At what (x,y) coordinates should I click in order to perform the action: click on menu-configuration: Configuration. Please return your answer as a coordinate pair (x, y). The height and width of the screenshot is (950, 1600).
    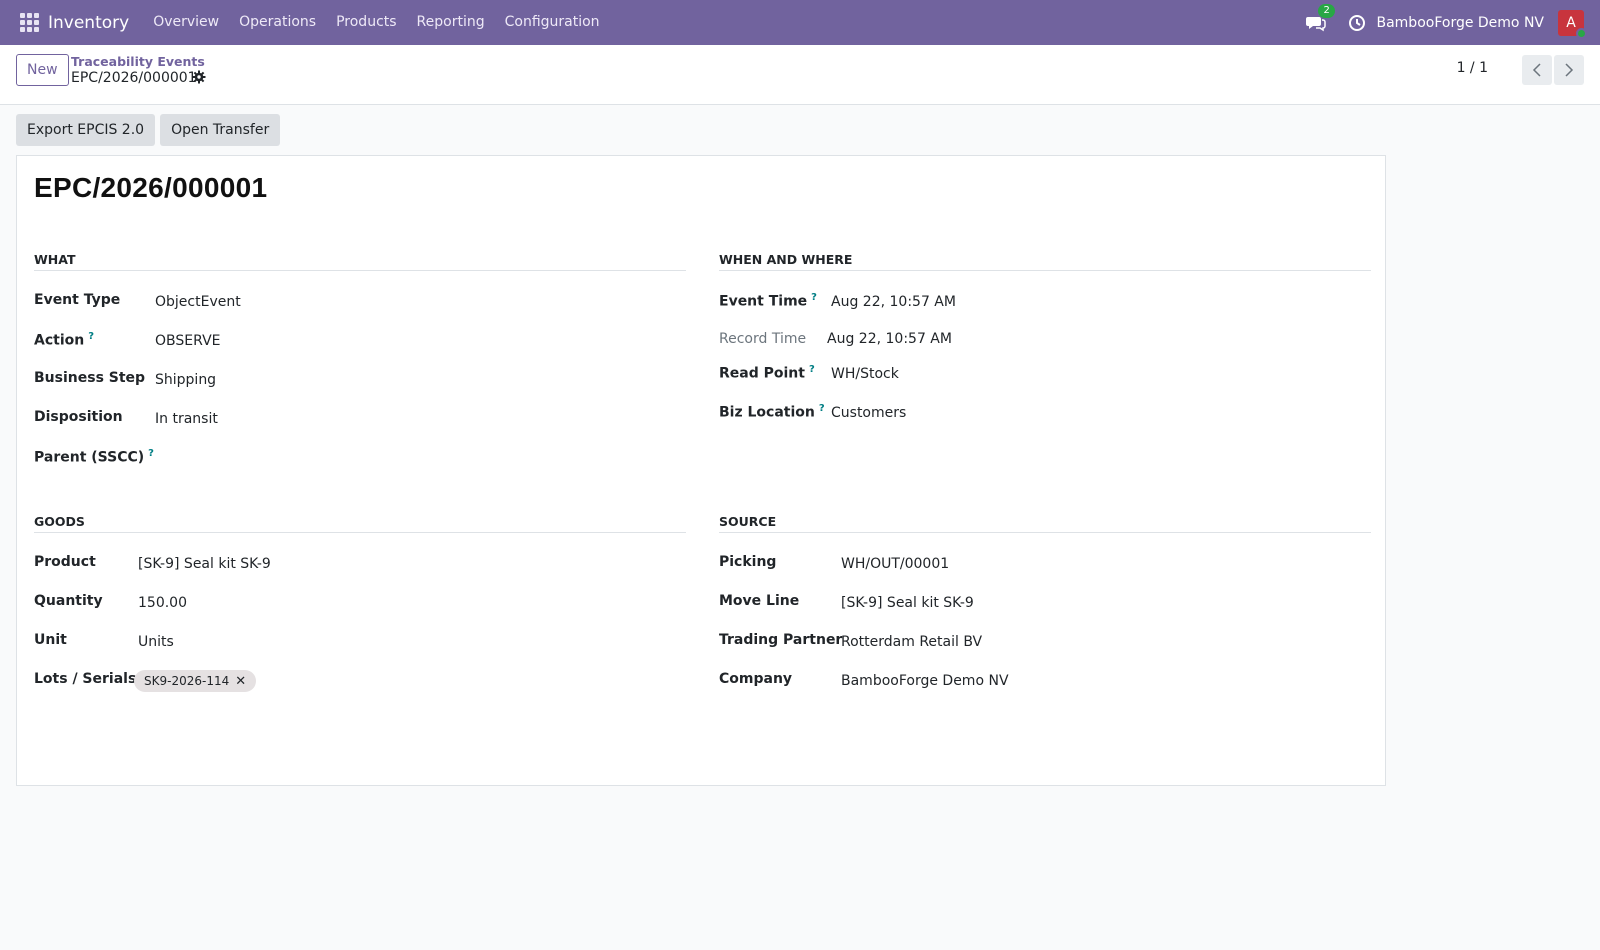
    Looking at the image, I should click on (552, 22).